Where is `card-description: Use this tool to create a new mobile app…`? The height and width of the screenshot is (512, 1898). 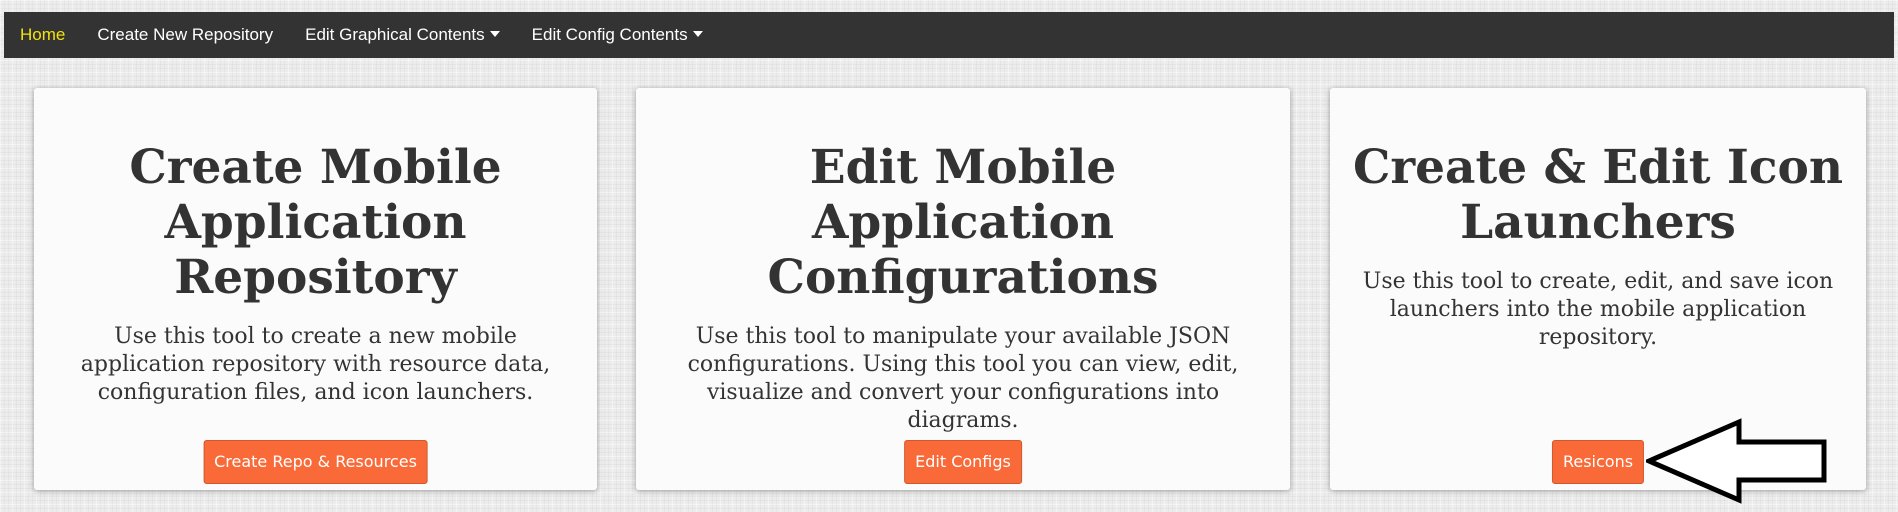 card-description: Use this tool to create a new mobile app… is located at coordinates (315, 364).